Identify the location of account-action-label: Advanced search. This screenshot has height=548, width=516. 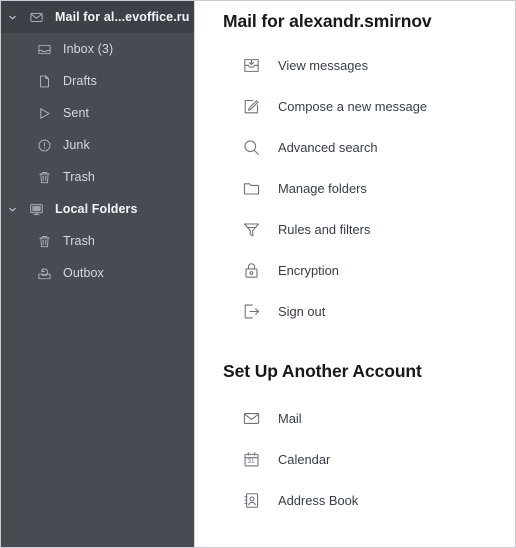
(328, 147).